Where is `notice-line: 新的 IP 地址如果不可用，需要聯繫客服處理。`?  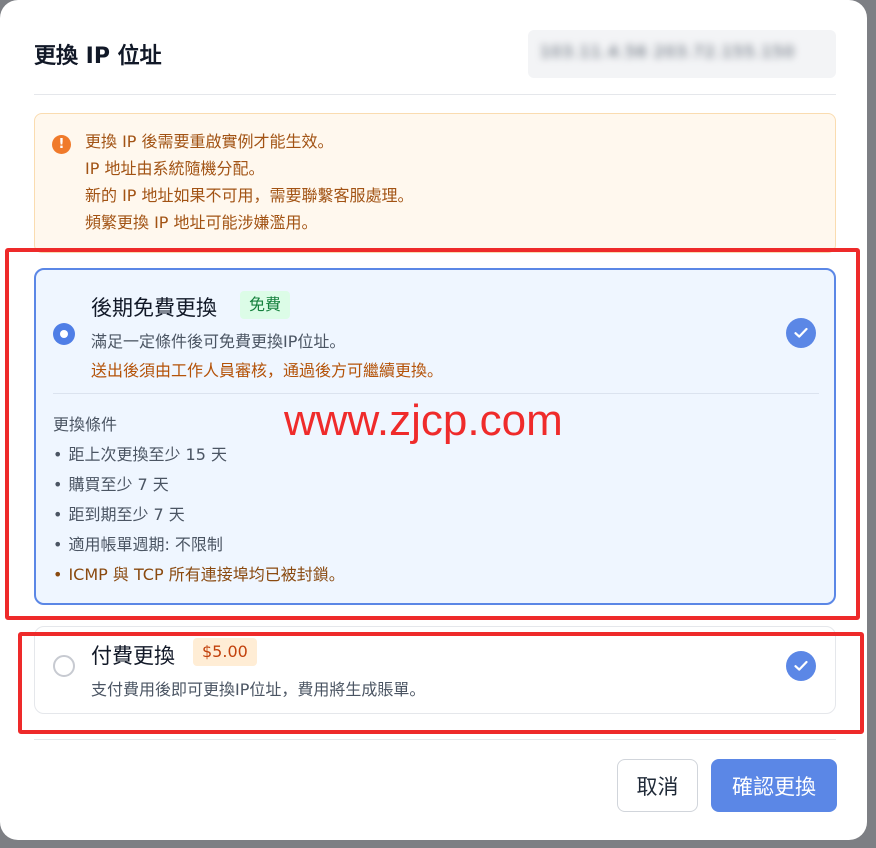
notice-line: 新的 IP 地址如果不可用，需要聯繫客服處理。 is located at coordinates (249, 195).